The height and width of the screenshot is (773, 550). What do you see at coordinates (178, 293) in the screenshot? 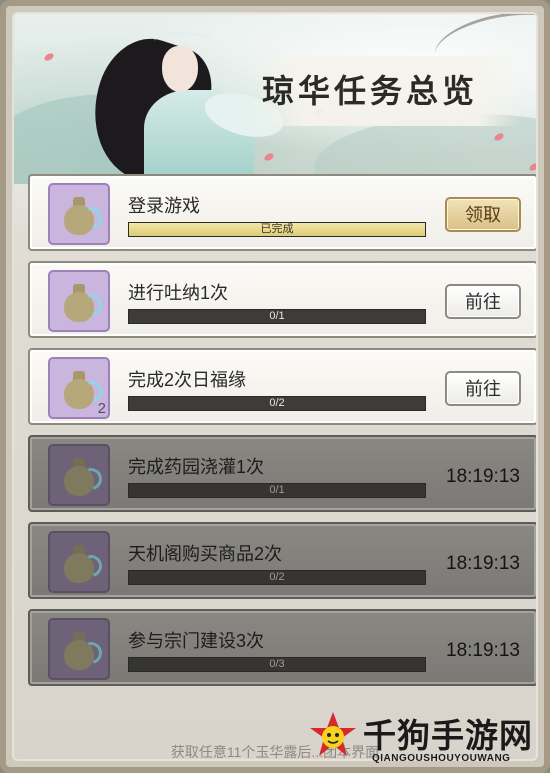
I see `task-name: 进行吐纳1次` at bounding box center [178, 293].